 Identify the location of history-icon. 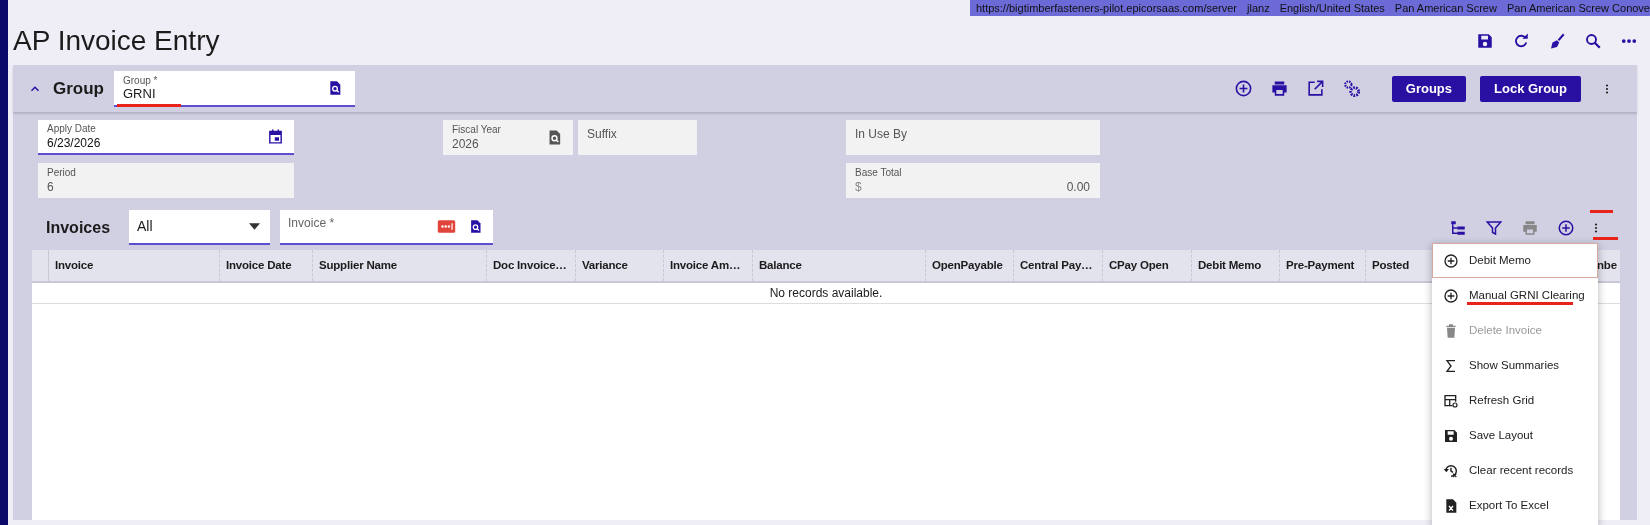
(1451, 470).